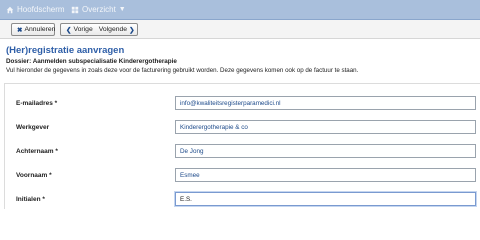 The width and height of the screenshot is (480, 240). What do you see at coordinates (37, 103) in the screenshot?
I see `email-label: E-mailadres *` at bounding box center [37, 103].